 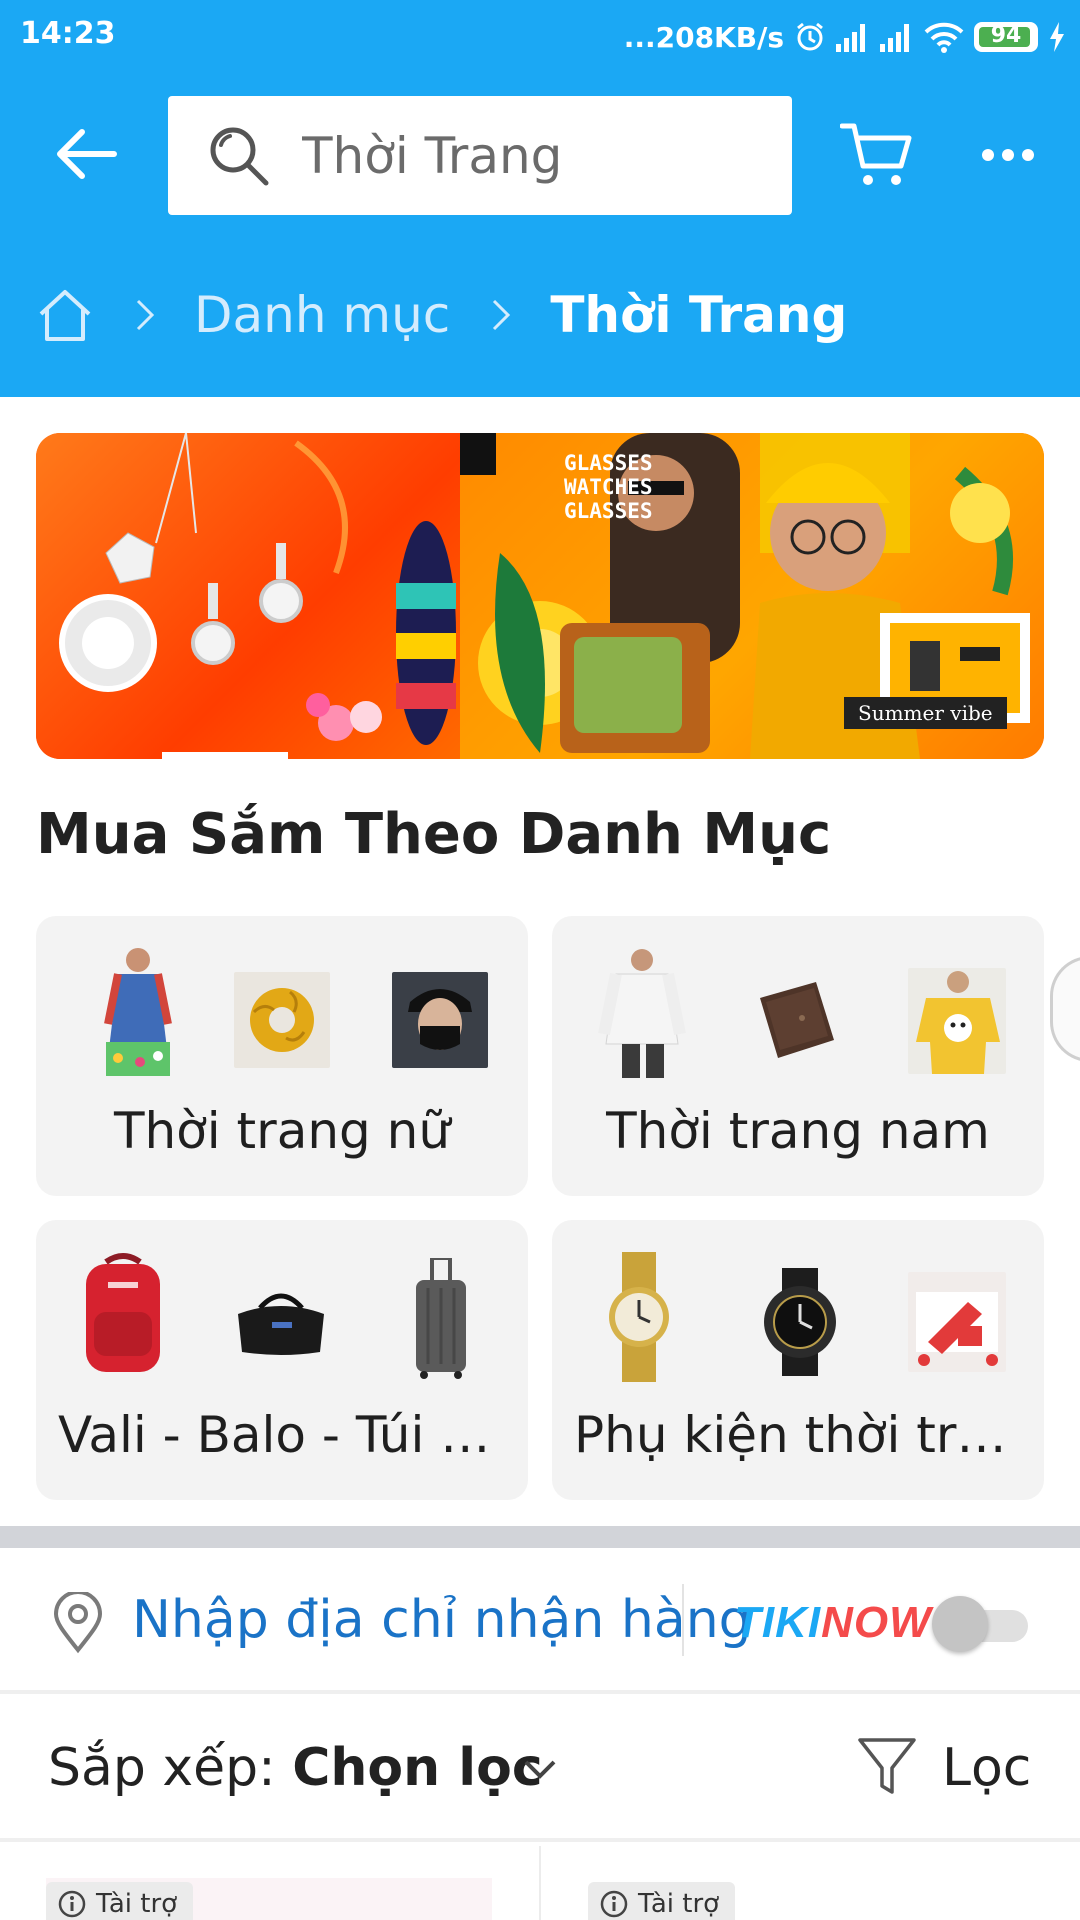 I want to click on wallet-thumbnail, so click(x=797, y=1020).